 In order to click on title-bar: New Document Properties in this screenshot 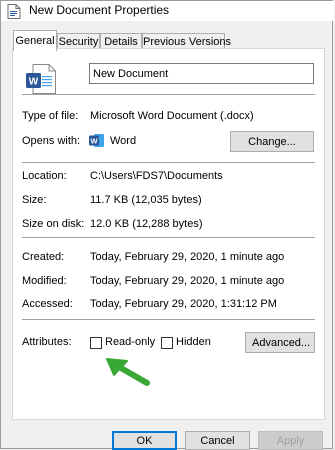, I will do `click(167, 11)`.